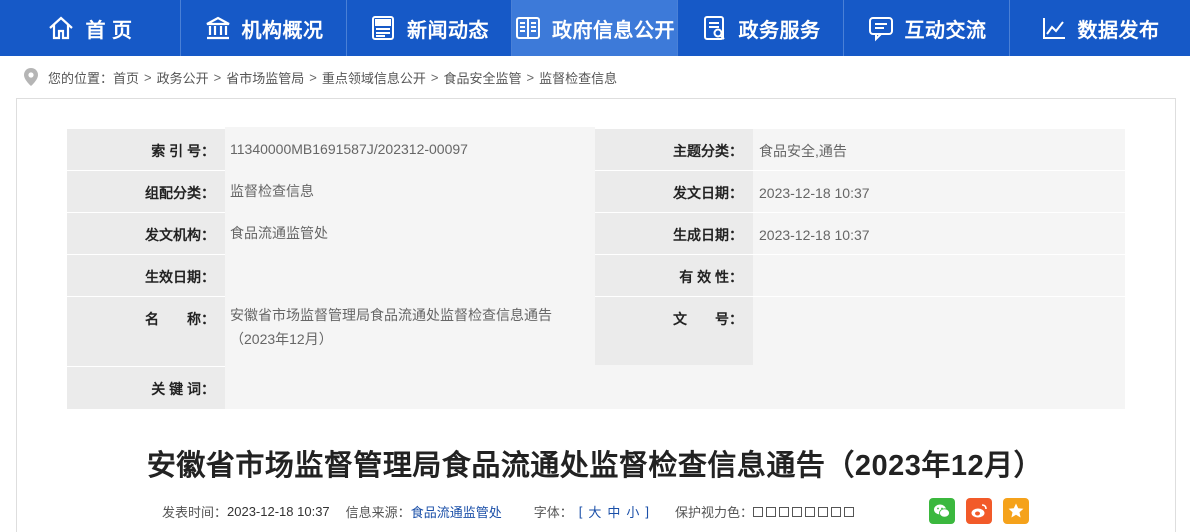  I want to click on nav-data-release: 数据发布, so click(1099, 28).